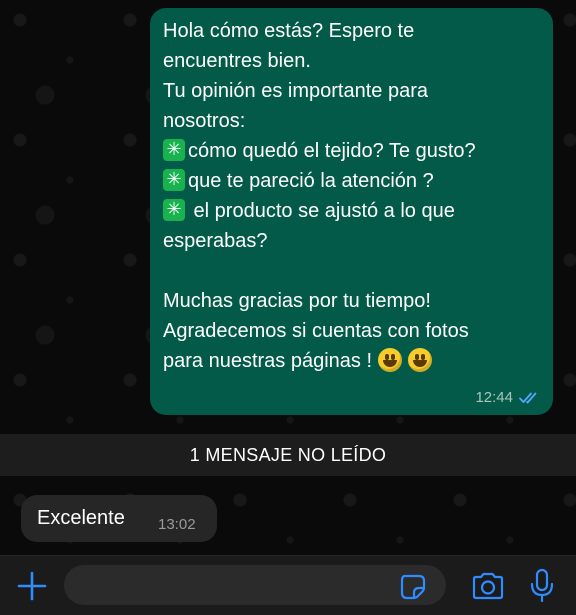  Describe the element at coordinates (488, 586) in the screenshot. I see `camera-icon` at that location.